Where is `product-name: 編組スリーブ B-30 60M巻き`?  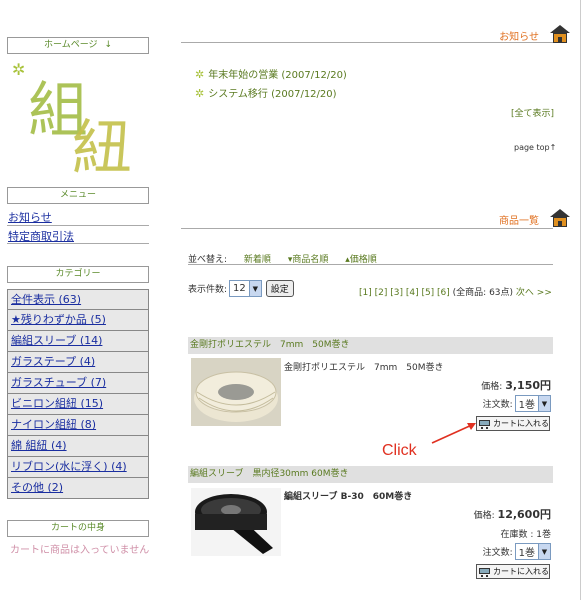 product-name: 編組スリーブ B-30 60M巻き is located at coordinates (348, 495).